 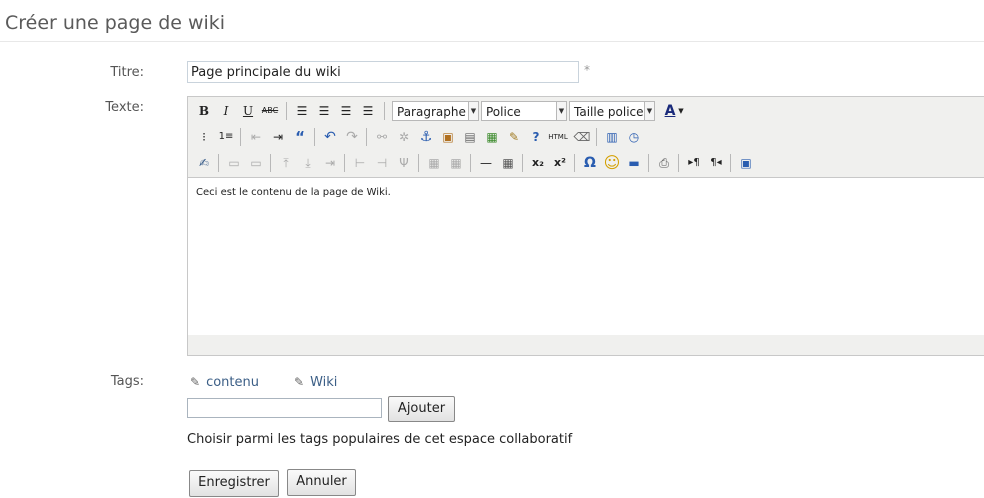 I want to click on insert-row-before-icon: ⤒, so click(x=286, y=163).